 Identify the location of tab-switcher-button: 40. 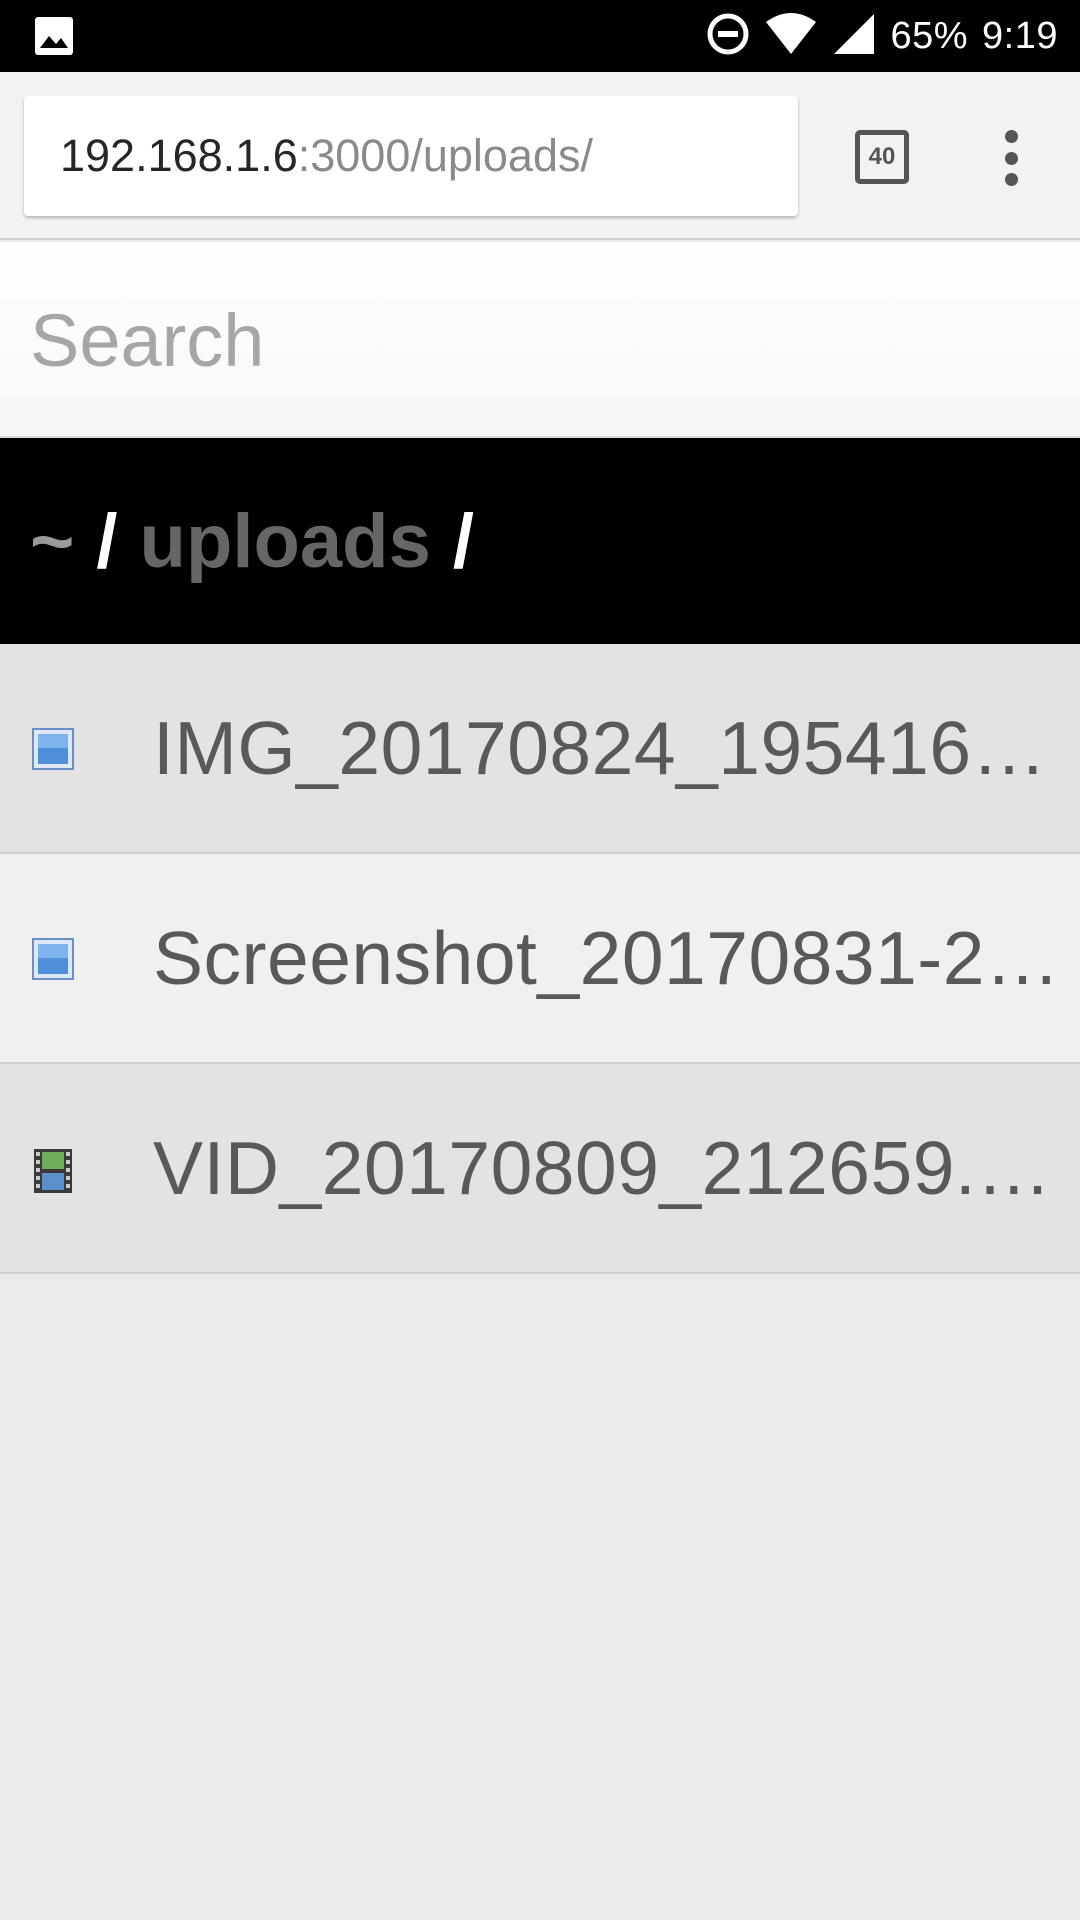
(882, 157).